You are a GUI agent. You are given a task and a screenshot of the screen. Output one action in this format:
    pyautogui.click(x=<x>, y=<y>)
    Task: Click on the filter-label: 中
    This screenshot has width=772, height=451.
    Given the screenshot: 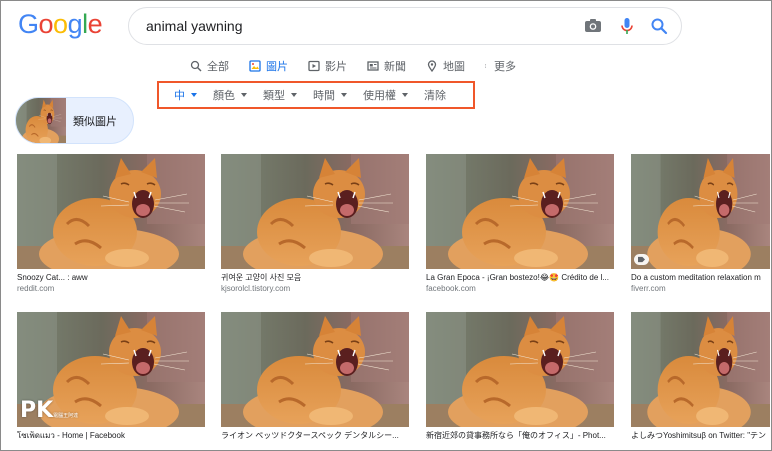 What is the action you would take?
    pyautogui.click(x=179, y=96)
    